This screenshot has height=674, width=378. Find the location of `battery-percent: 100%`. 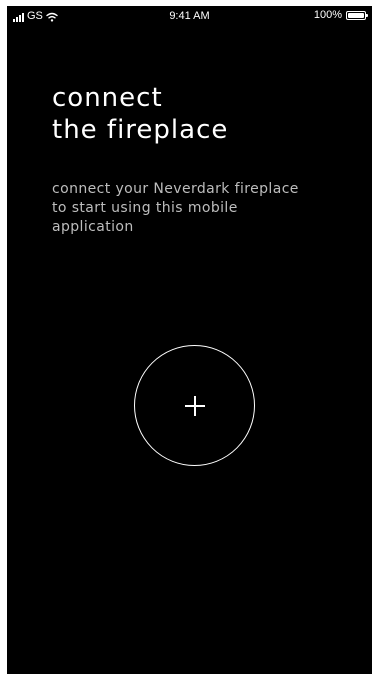

battery-percent: 100% is located at coordinates (327, 15).